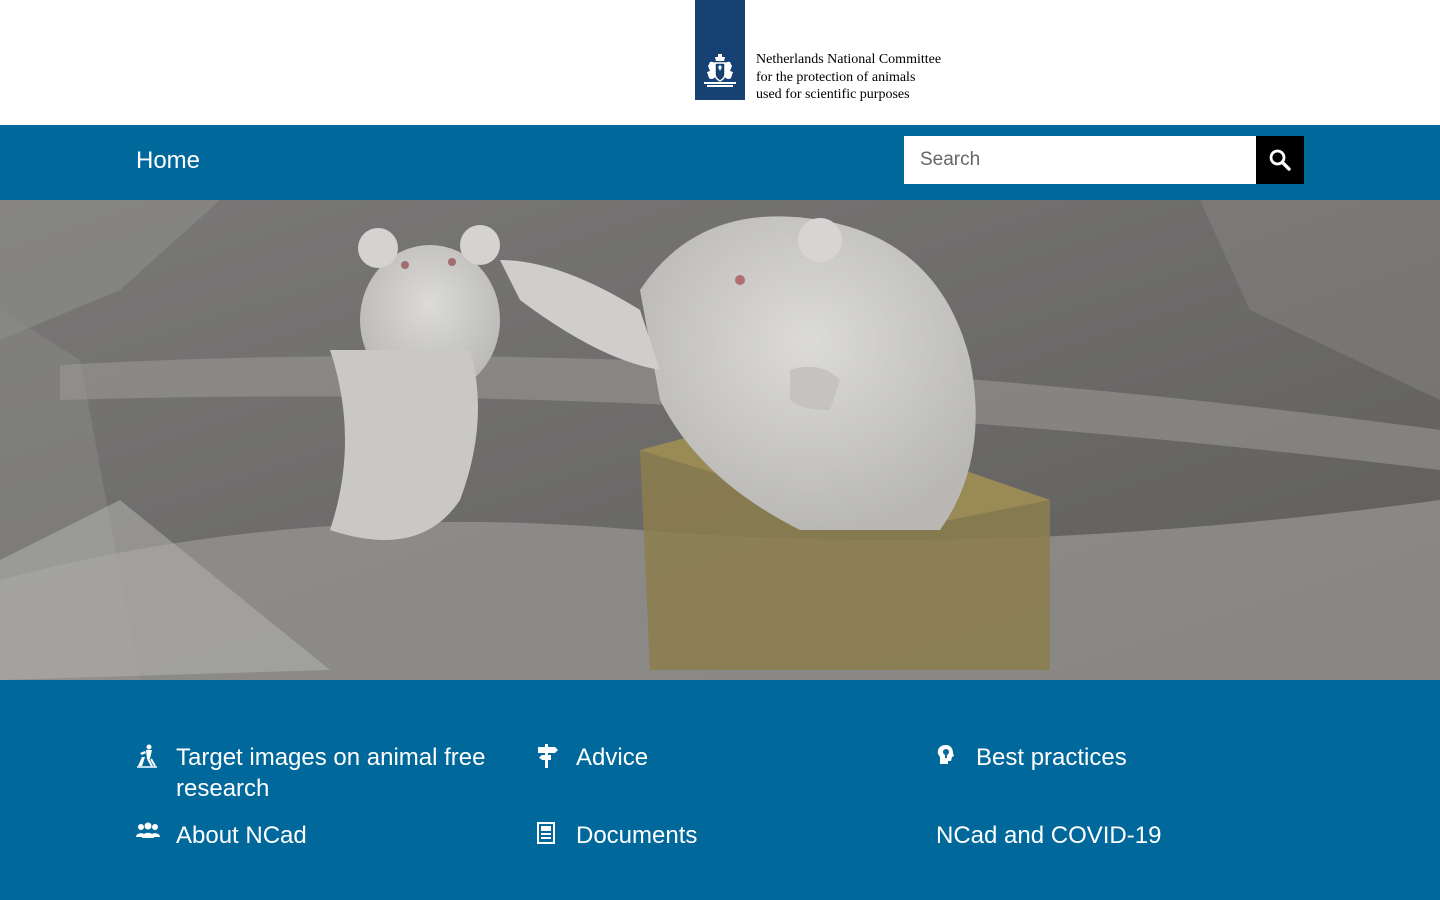  What do you see at coordinates (1080, 160) in the screenshot?
I see `search-input` at bounding box center [1080, 160].